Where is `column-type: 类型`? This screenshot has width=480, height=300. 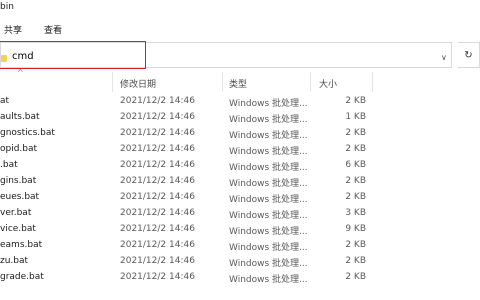
column-type: 类型 is located at coordinates (238, 83).